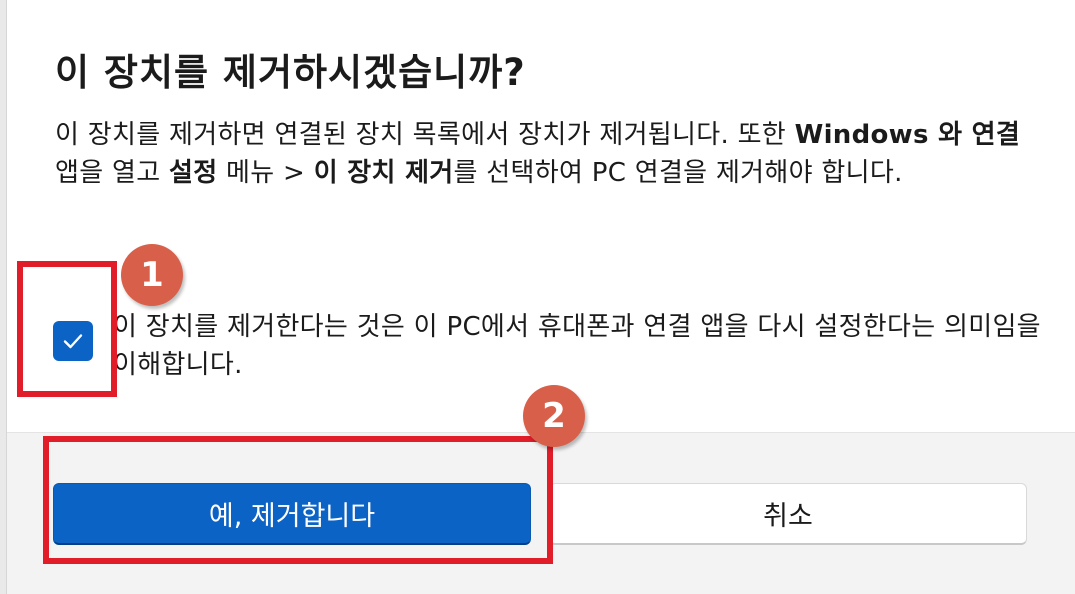 The width and height of the screenshot is (1075, 594). I want to click on desc-bold-remove-device: 이 장치 제거, so click(383, 173).